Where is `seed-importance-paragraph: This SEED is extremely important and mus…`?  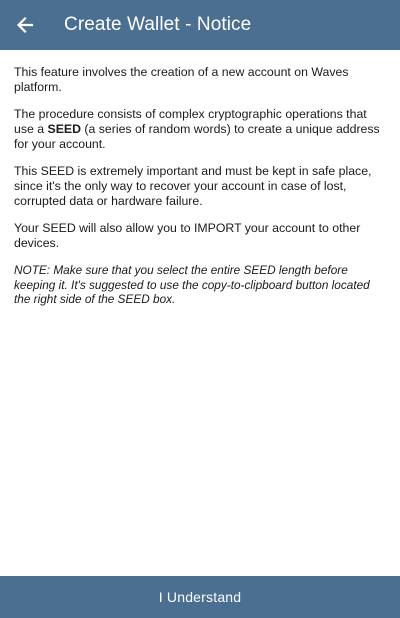 seed-importance-paragraph: This SEED is extremely important and mus… is located at coordinates (193, 186).